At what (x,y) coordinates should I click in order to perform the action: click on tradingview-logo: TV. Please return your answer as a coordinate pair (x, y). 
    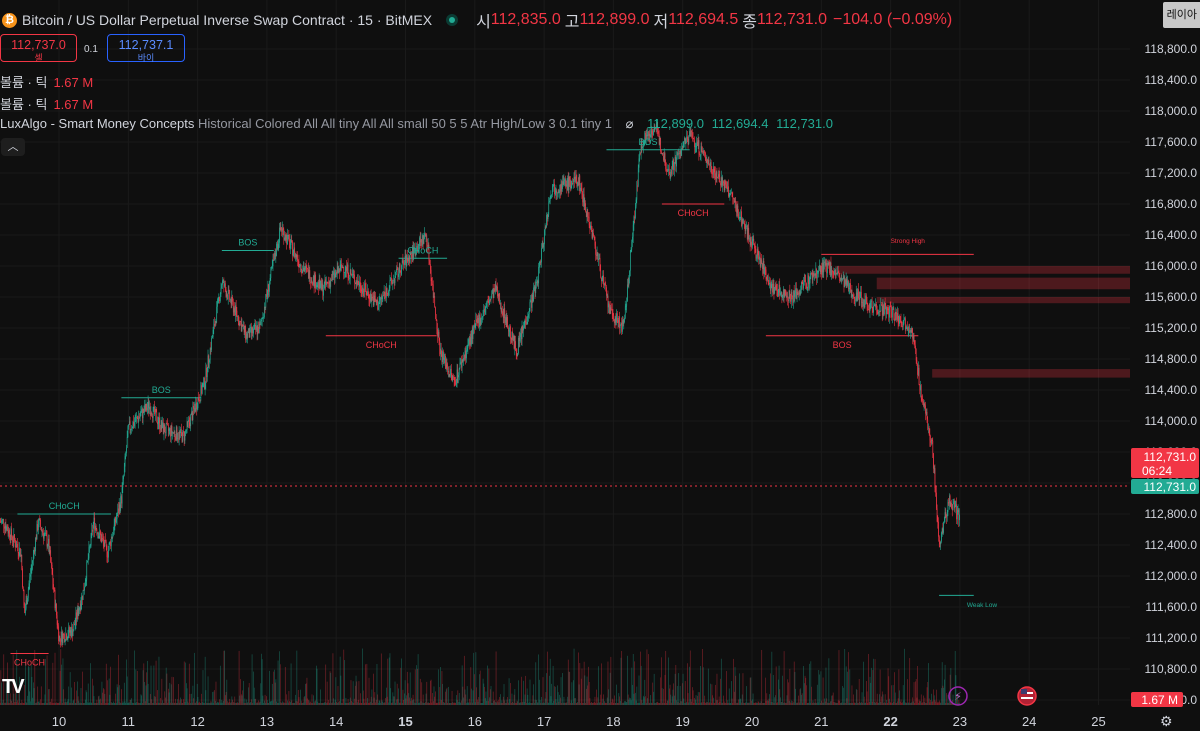
    Looking at the image, I should click on (13, 687).